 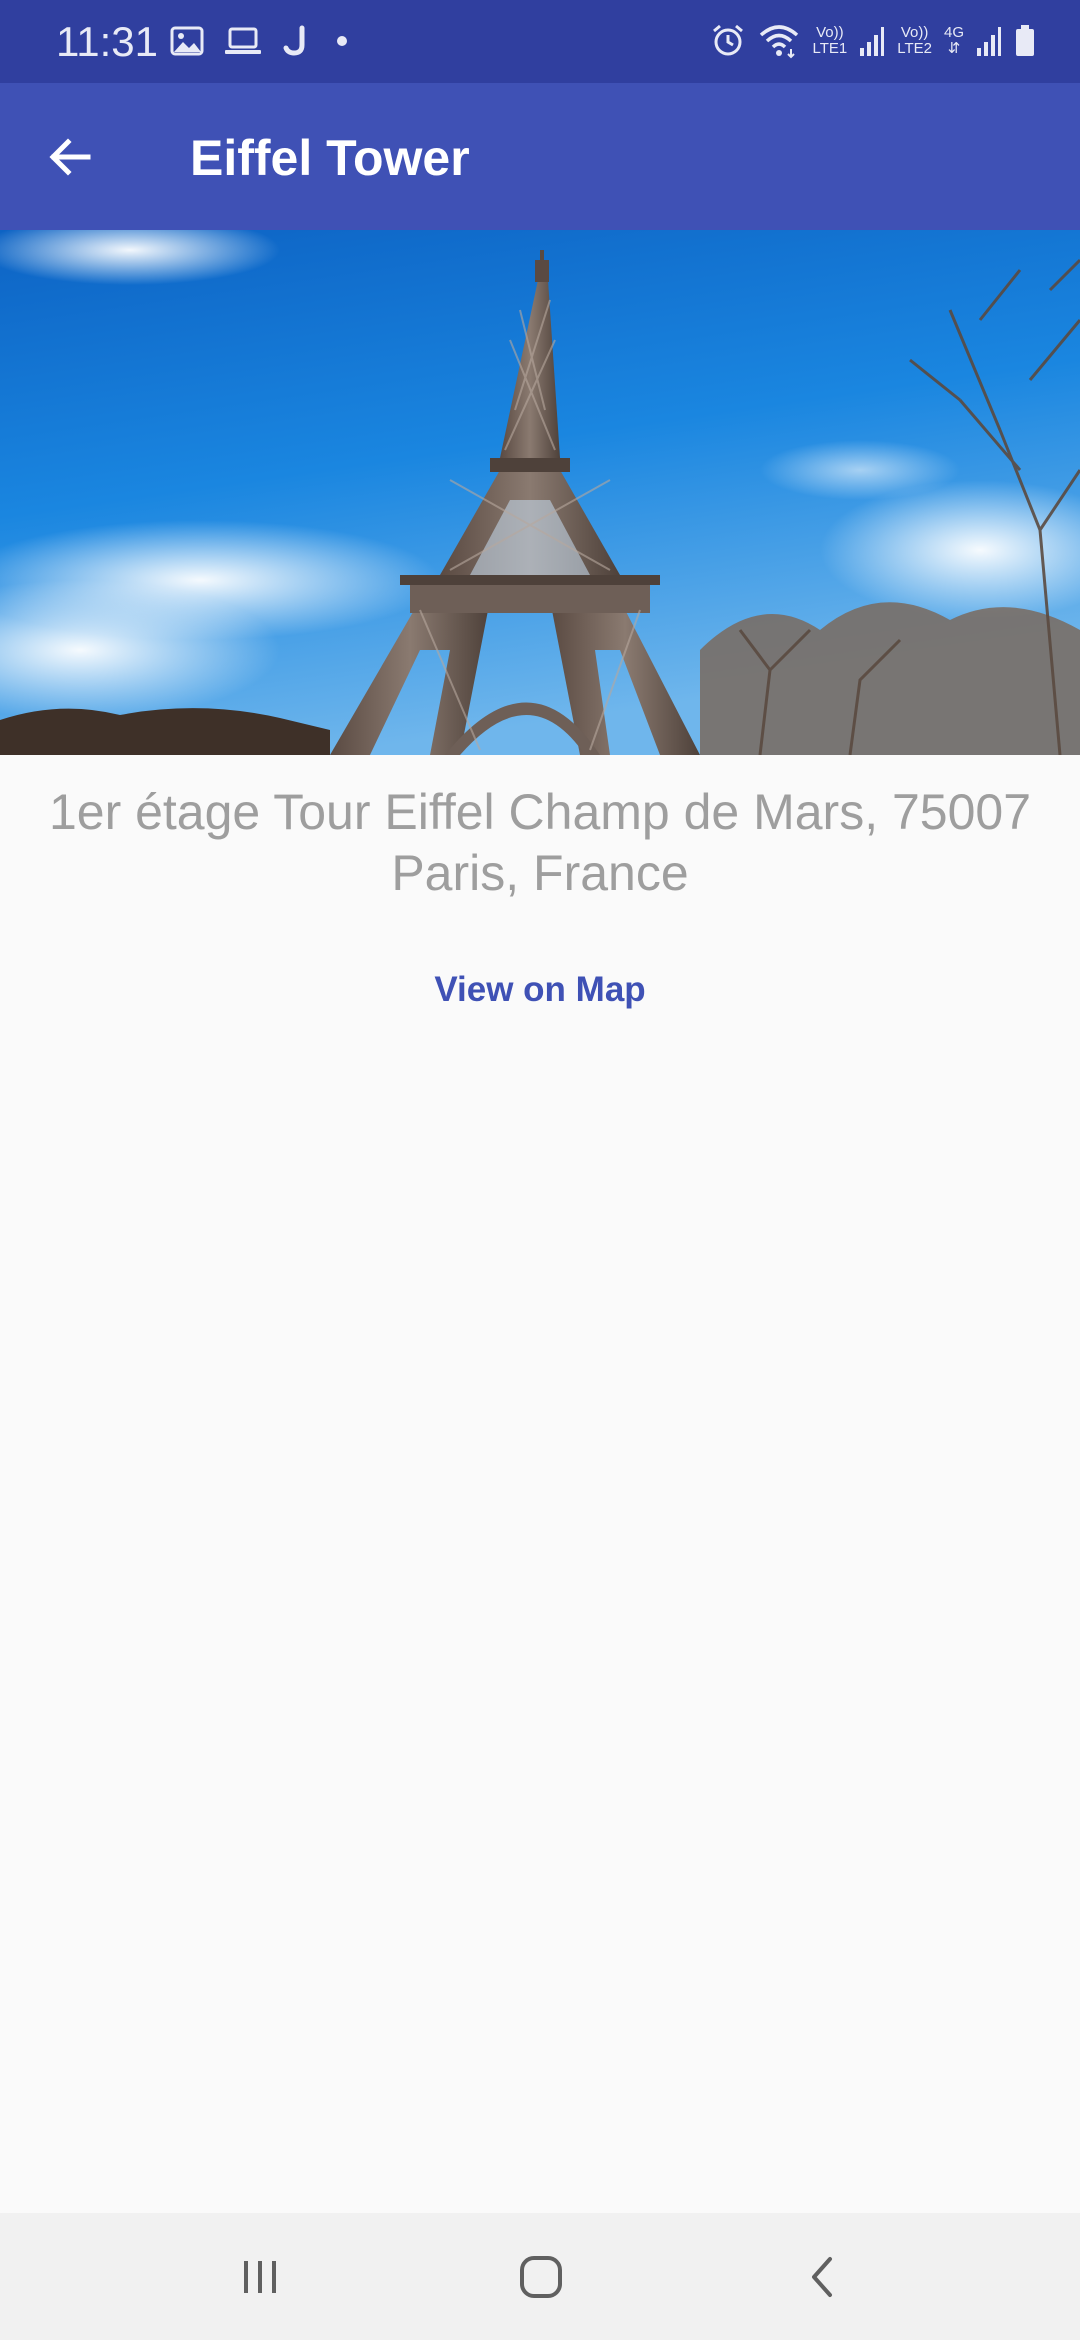 I want to click on alarm-icon, so click(x=728, y=41).